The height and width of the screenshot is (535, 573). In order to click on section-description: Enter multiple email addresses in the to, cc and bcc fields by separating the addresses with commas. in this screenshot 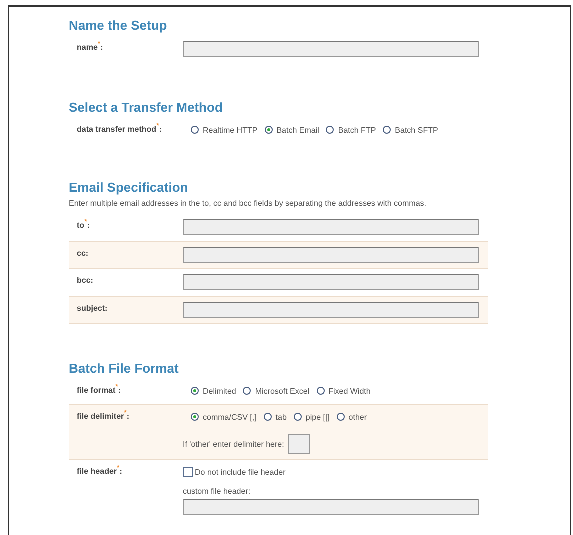, I will do `click(248, 203)`.